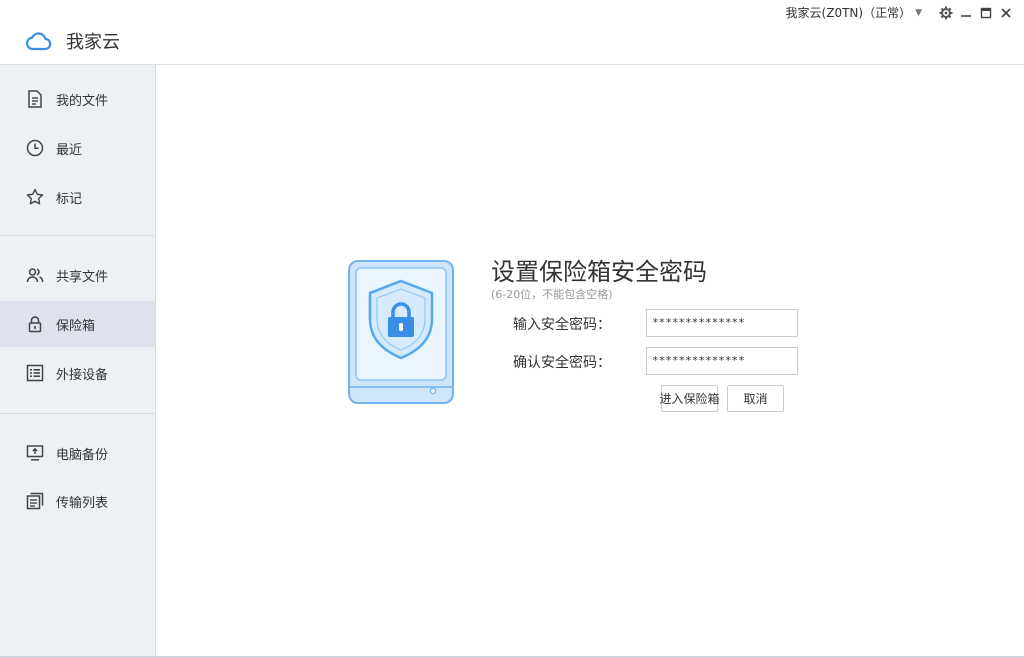 The height and width of the screenshot is (658, 1024). I want to click on sidebar-item-my-files: 我的文件, so click(77, 99).